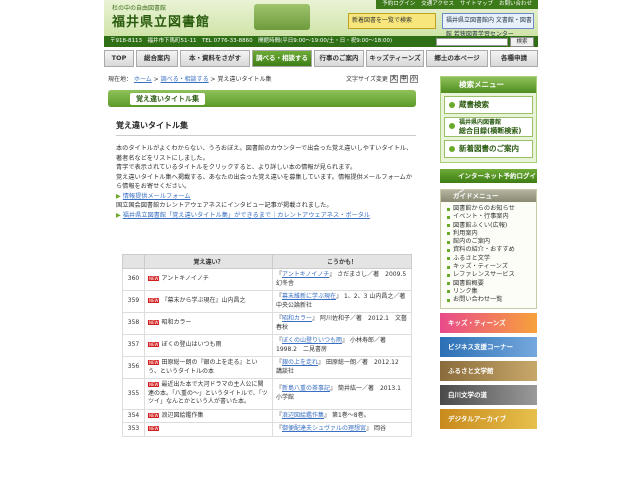 This screenshot has width=638, height=479. What do you see at coordinates (297, 318) in the screenshot?
I see `book-link: 昭和カラー` at bounding box center [297, 318].